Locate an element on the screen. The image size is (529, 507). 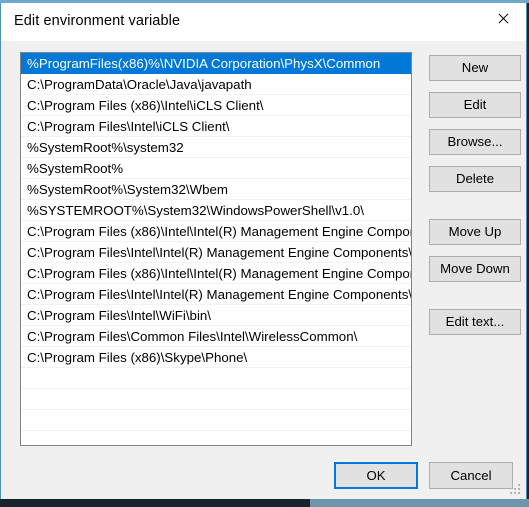
close-button is located at coordinates (503, 18).